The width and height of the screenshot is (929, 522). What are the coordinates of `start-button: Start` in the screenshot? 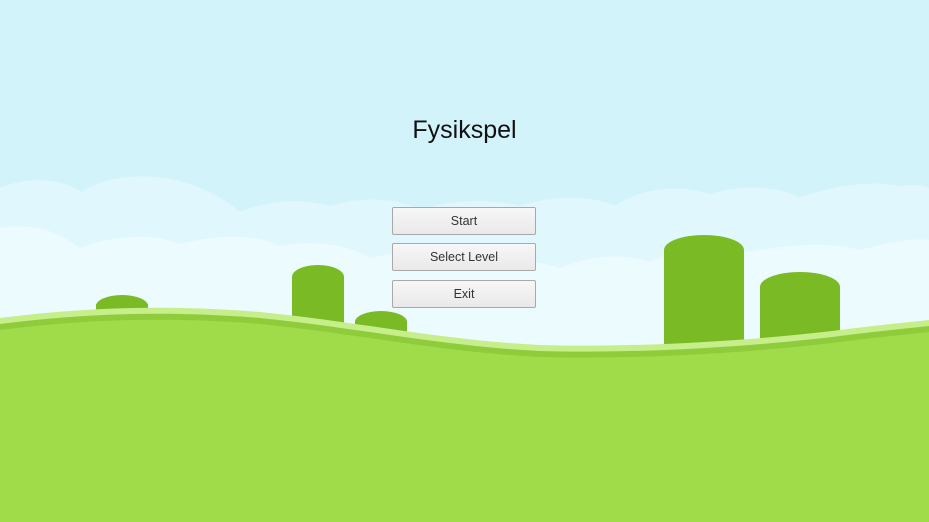 It's located at (464, 221).